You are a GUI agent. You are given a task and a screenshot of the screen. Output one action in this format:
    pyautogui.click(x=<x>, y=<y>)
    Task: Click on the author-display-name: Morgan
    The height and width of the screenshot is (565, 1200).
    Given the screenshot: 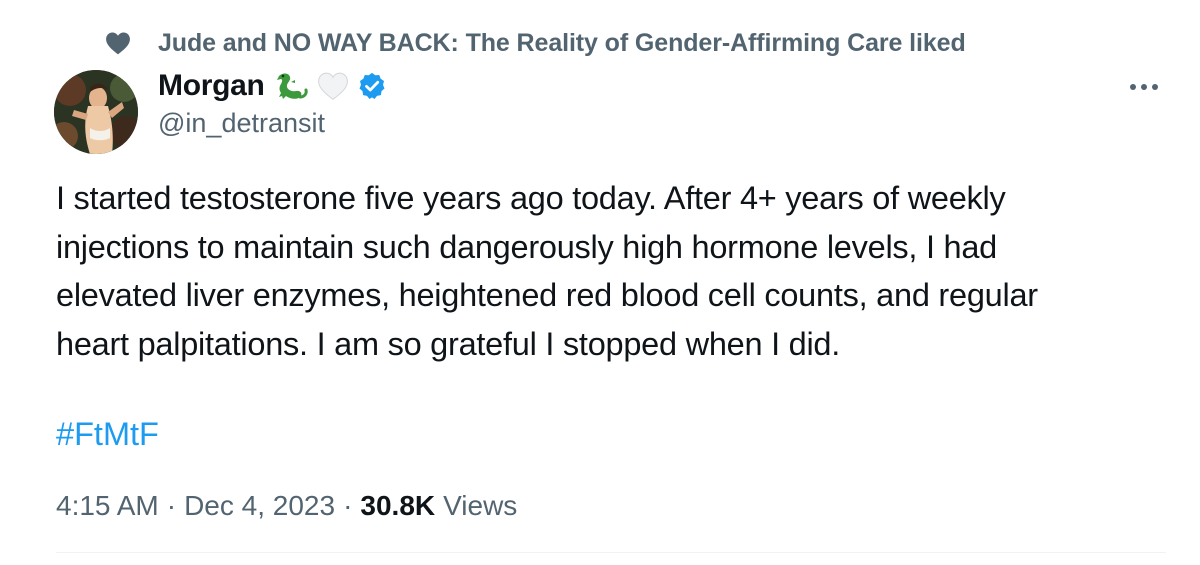 What is the action you would take?
    pyautogui.click(x=211, y=86)
    